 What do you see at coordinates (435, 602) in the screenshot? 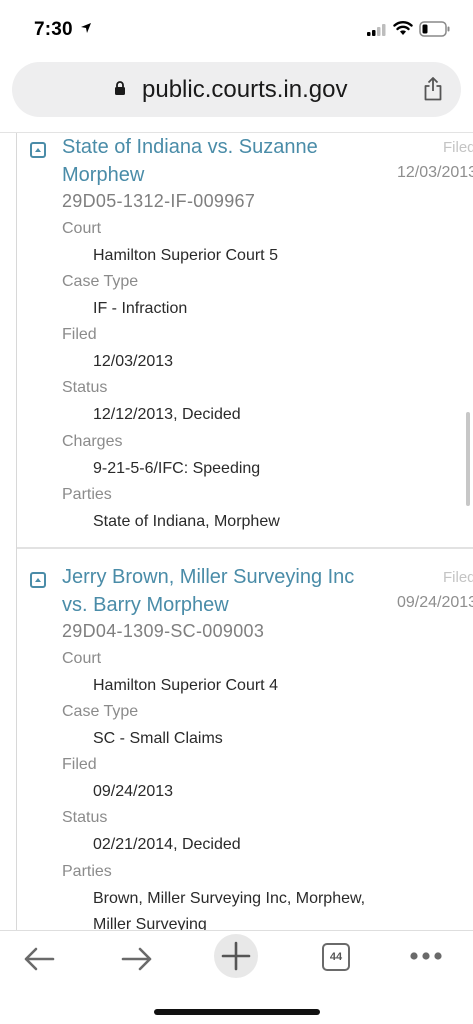
I see `filed-date: 09/24/2013` at bounding box center [435, 602].